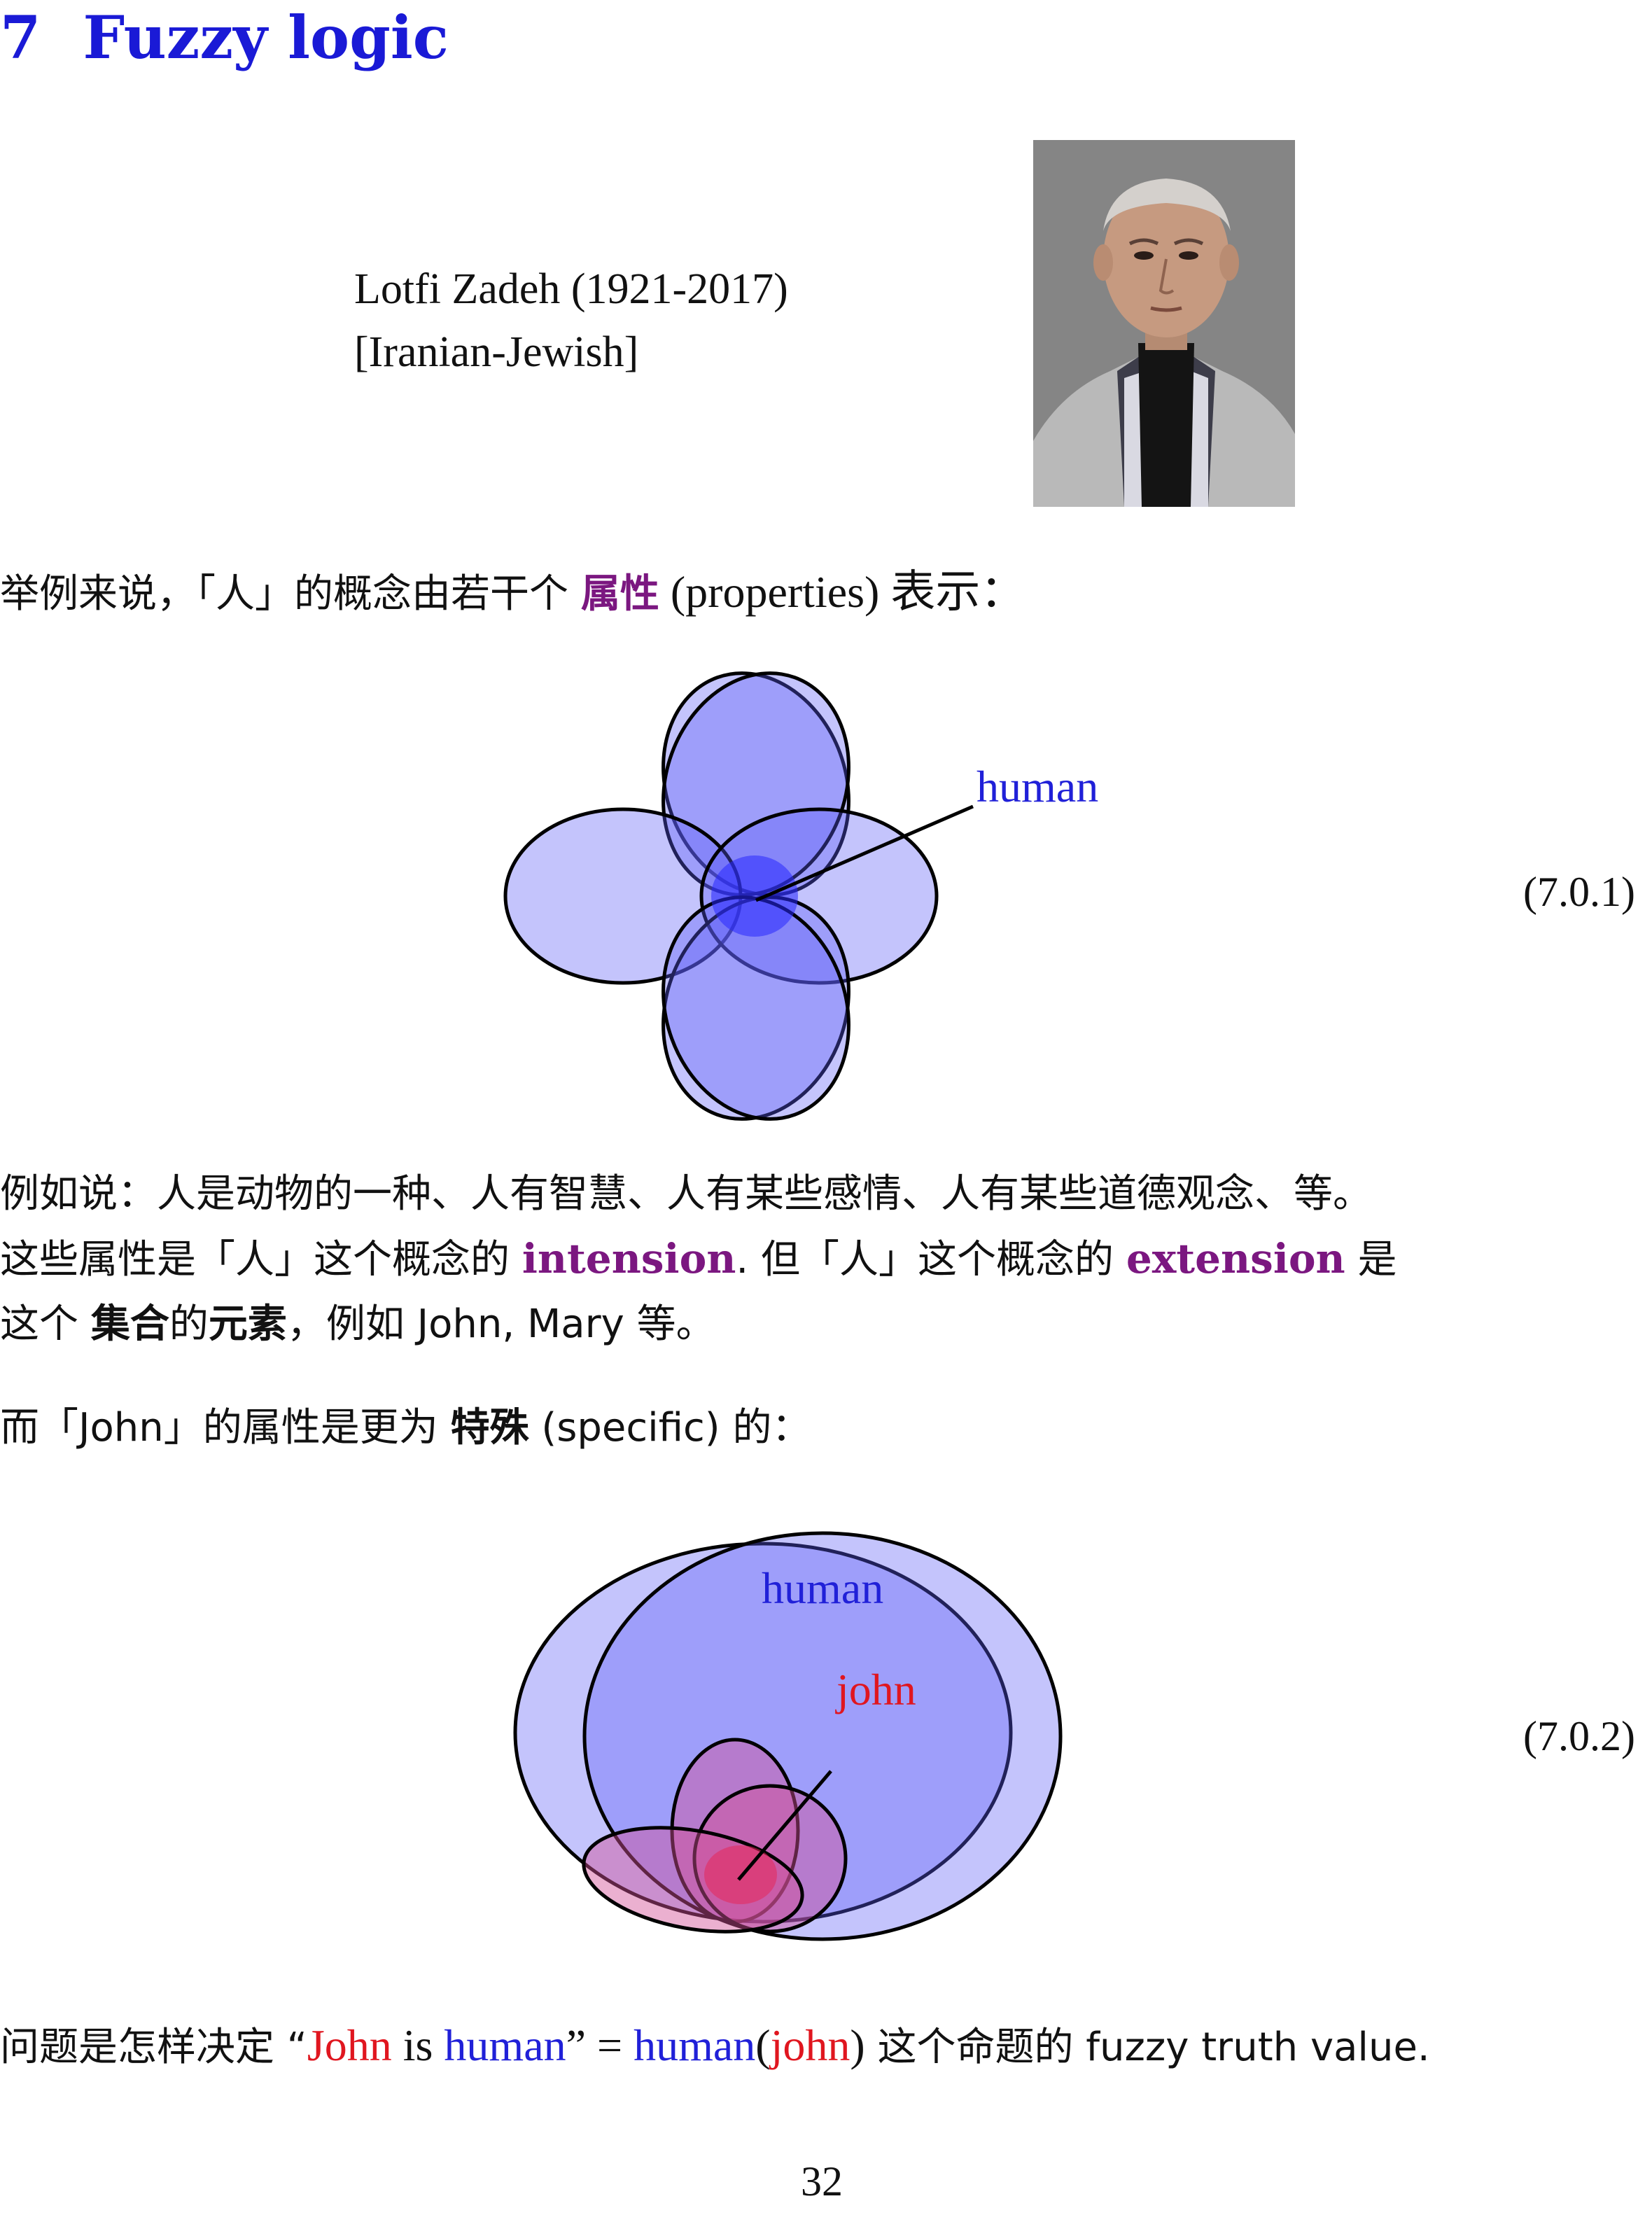  Describe the element at coordinates (600, 2045) in the screenshot. I see `question-close: ” =` at that location.